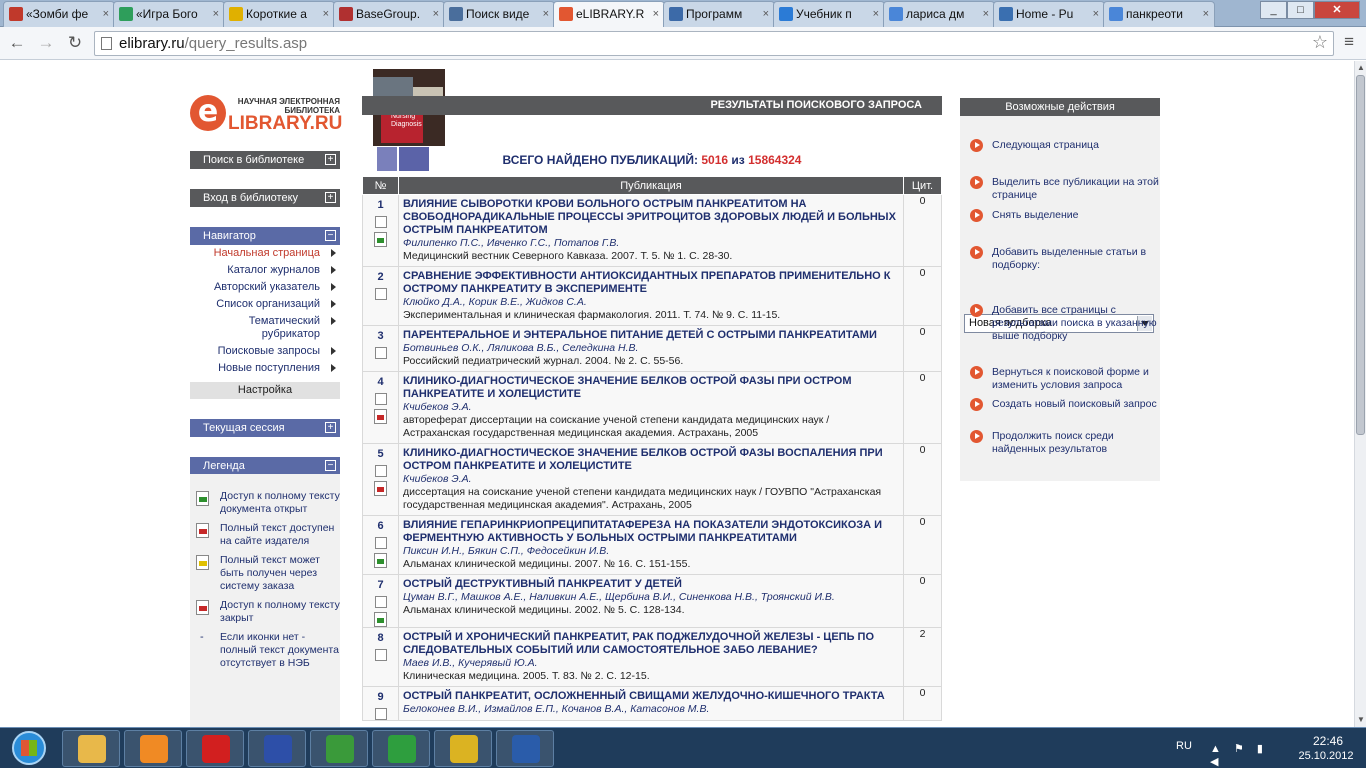 The height and width of the screenshot is (769, 1366). What do you see at coordinates (265, 466) in the screenshot?
I see `legend-block: Легенда −` at bounding box center [265, 466].